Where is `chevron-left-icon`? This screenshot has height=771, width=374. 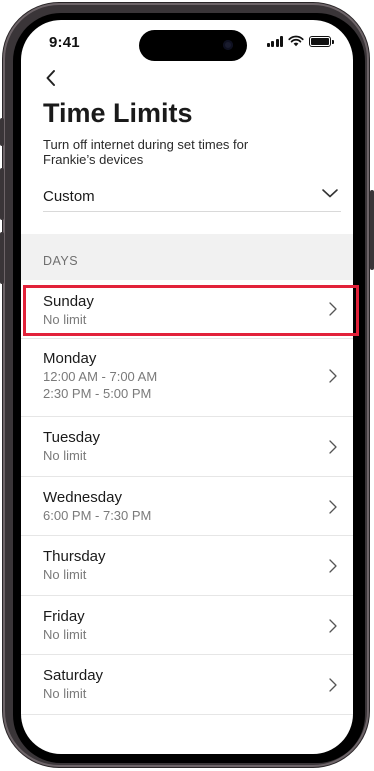
chevron-left-icon is located at coordinates (50, 78).